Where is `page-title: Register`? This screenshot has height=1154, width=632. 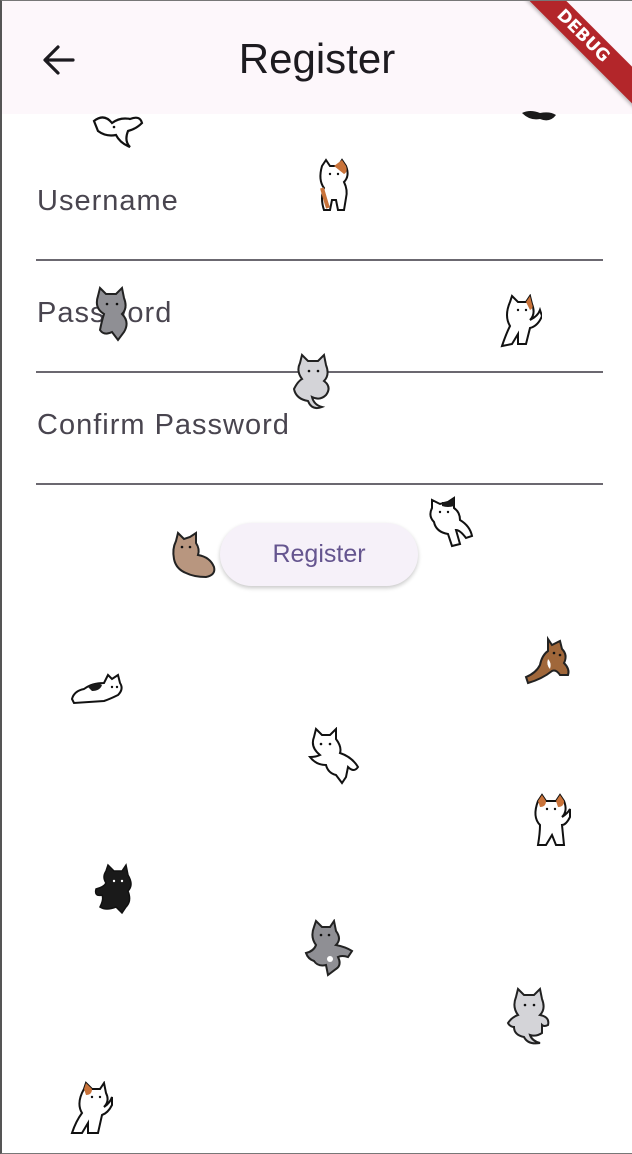 page-title: Register is located at coordinates (317, 58).